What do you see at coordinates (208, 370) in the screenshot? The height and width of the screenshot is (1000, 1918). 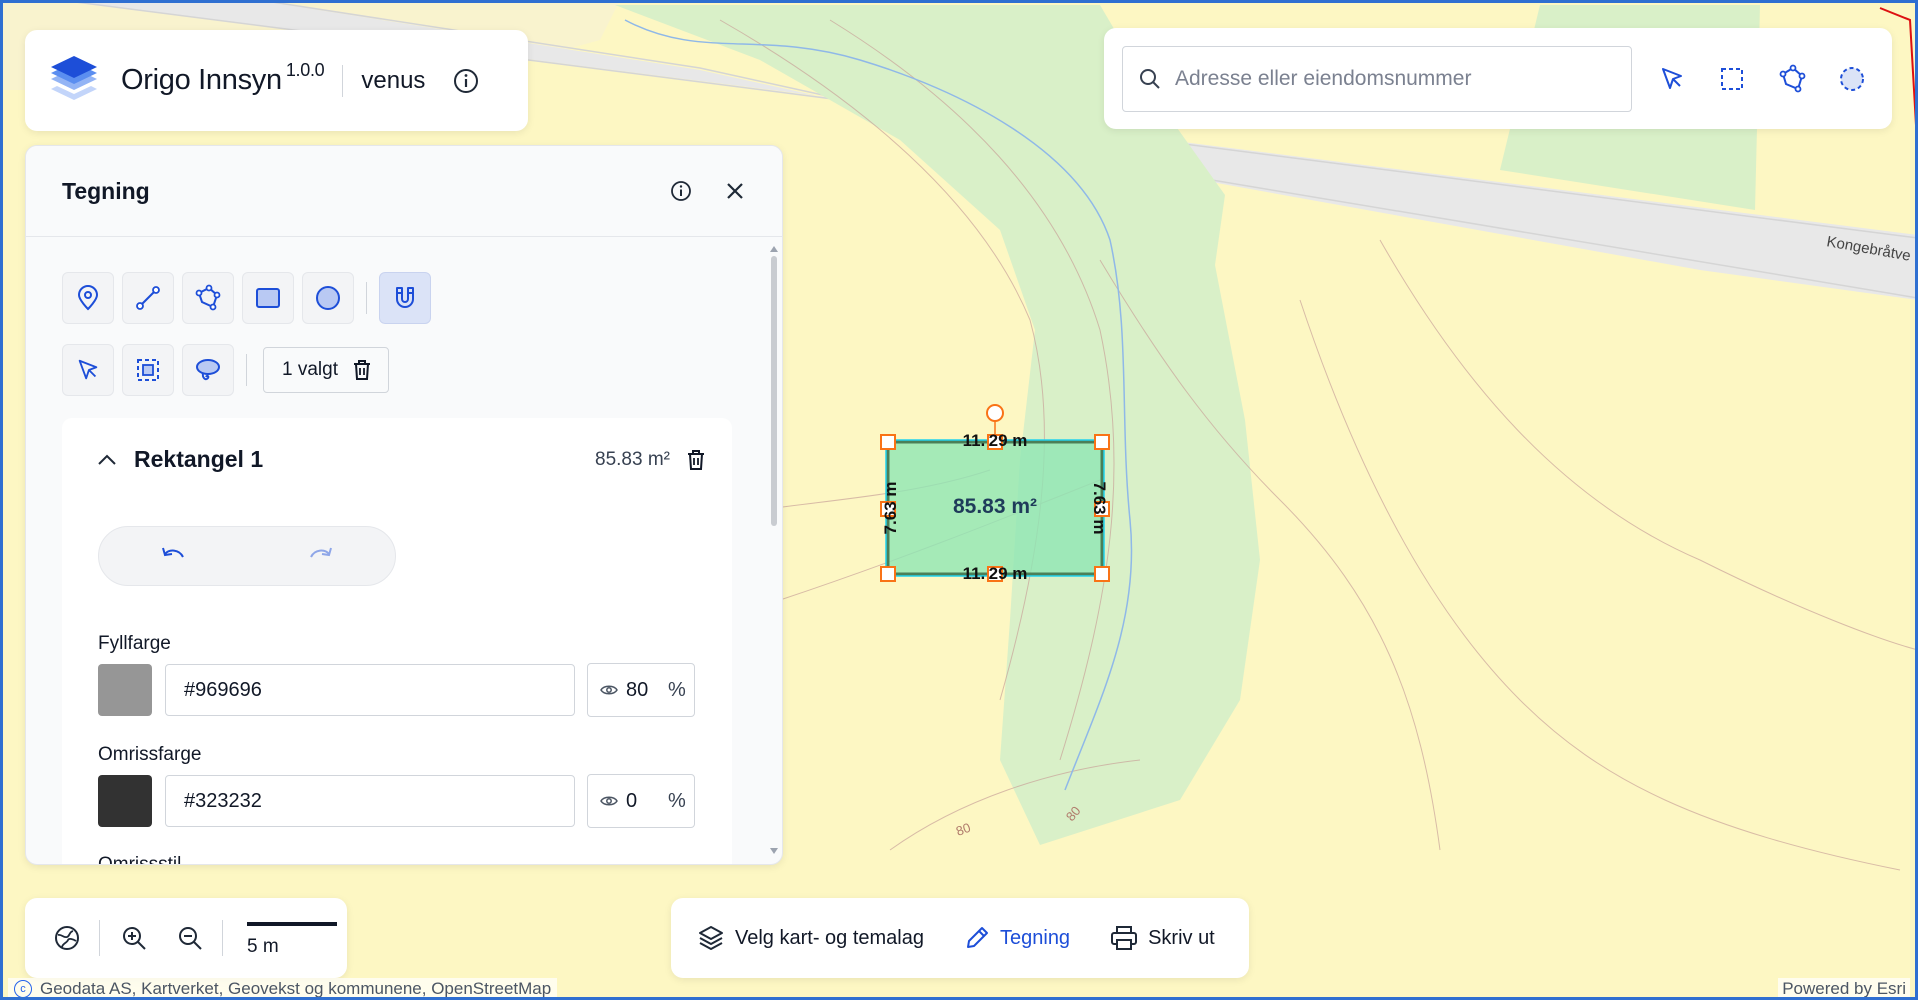 I see `select-lasso-button` at bounding box center [208, 370].